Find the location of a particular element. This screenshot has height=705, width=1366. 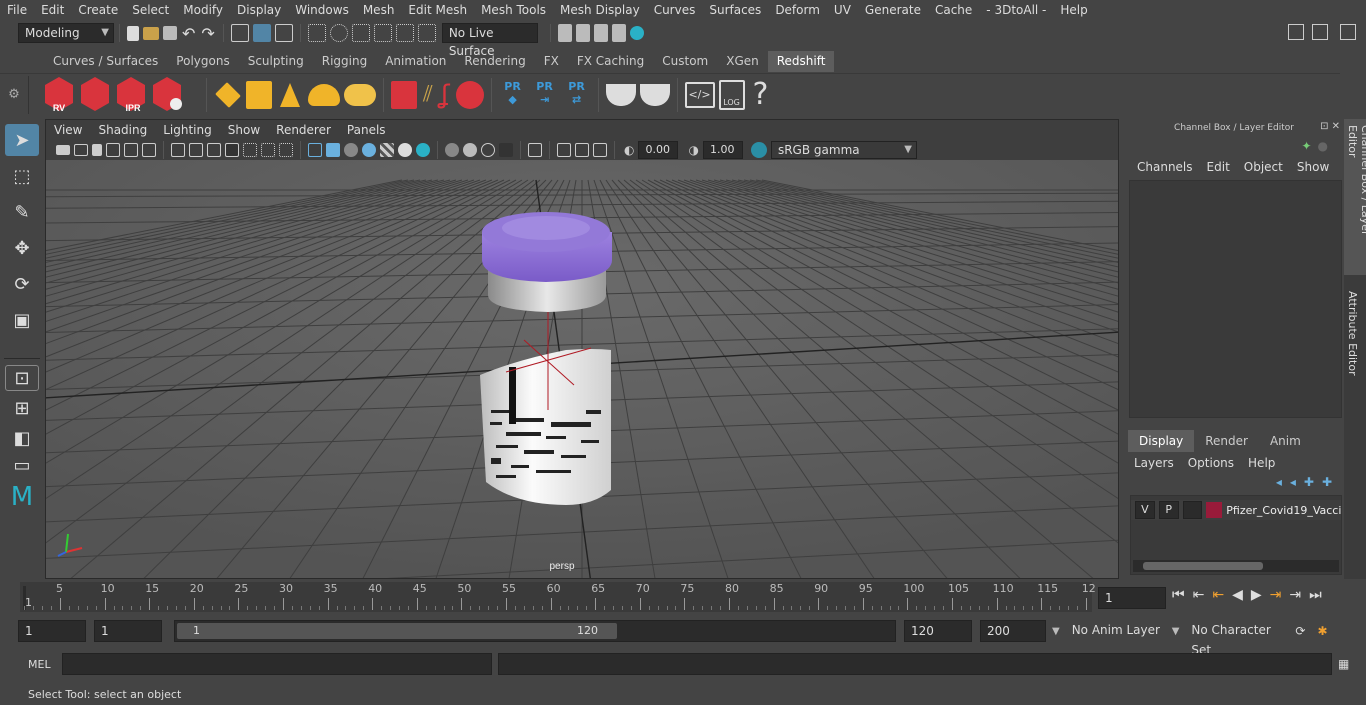

outliner-icon: ▭ is located at coordinates (22, 465).